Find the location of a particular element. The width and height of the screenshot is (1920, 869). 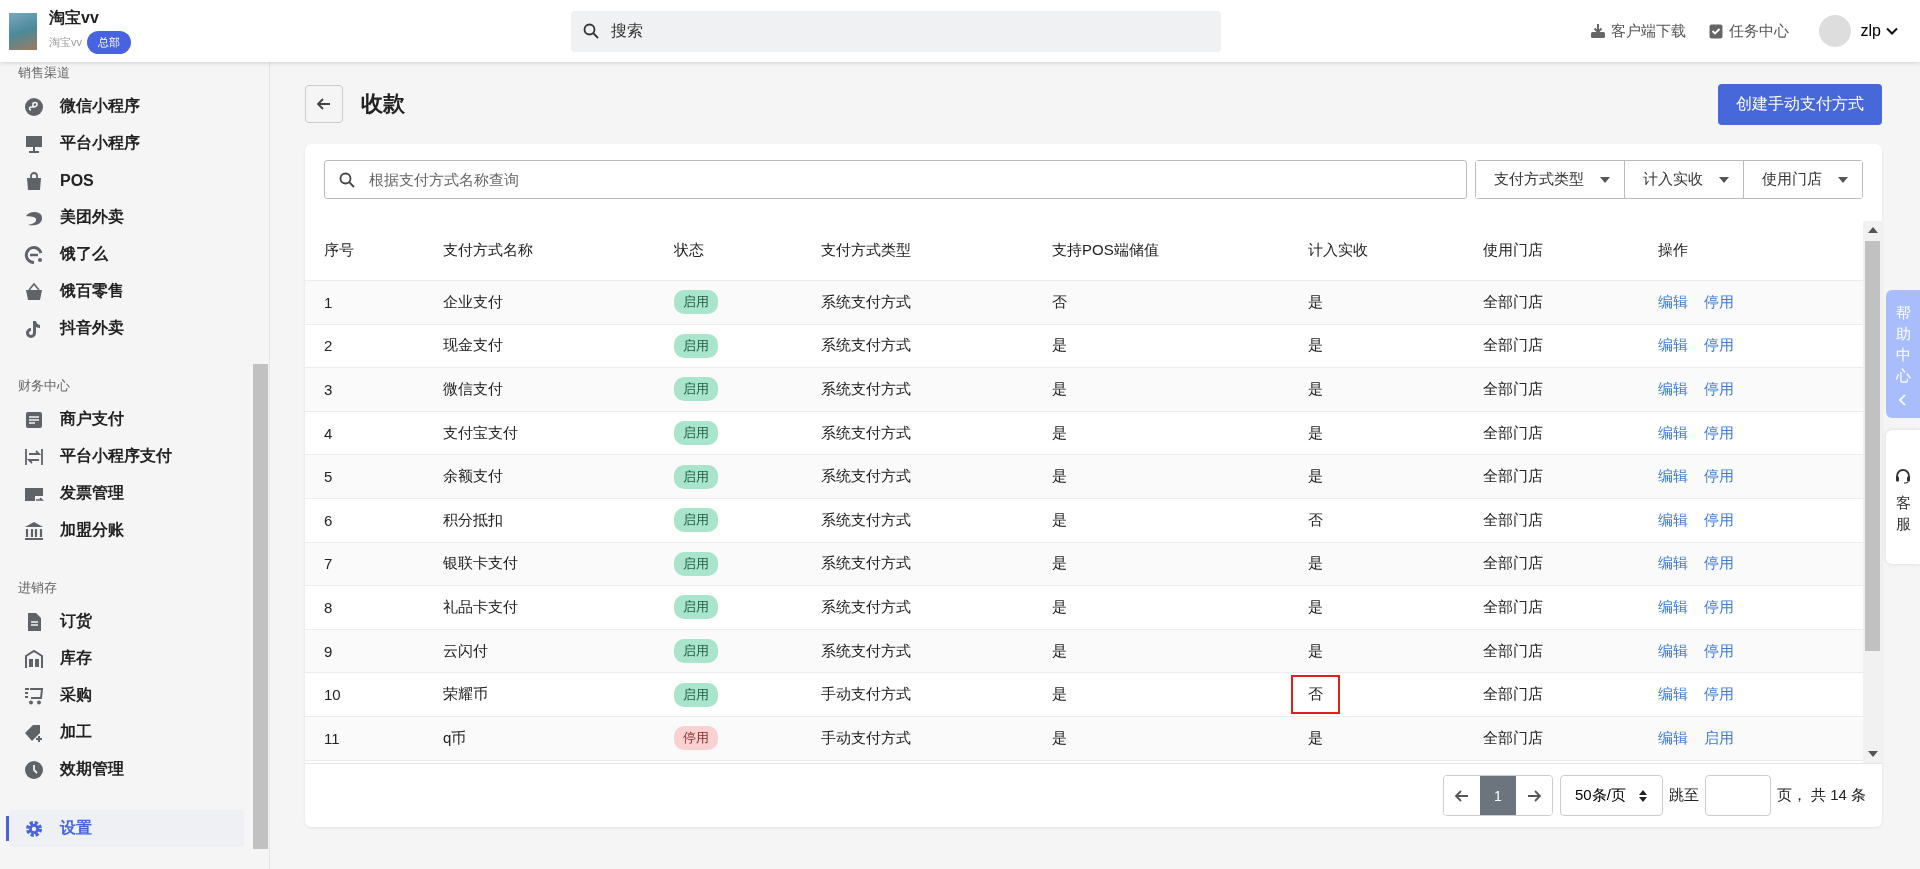

status-badge: 停用 is located at coordinates (696, 738).